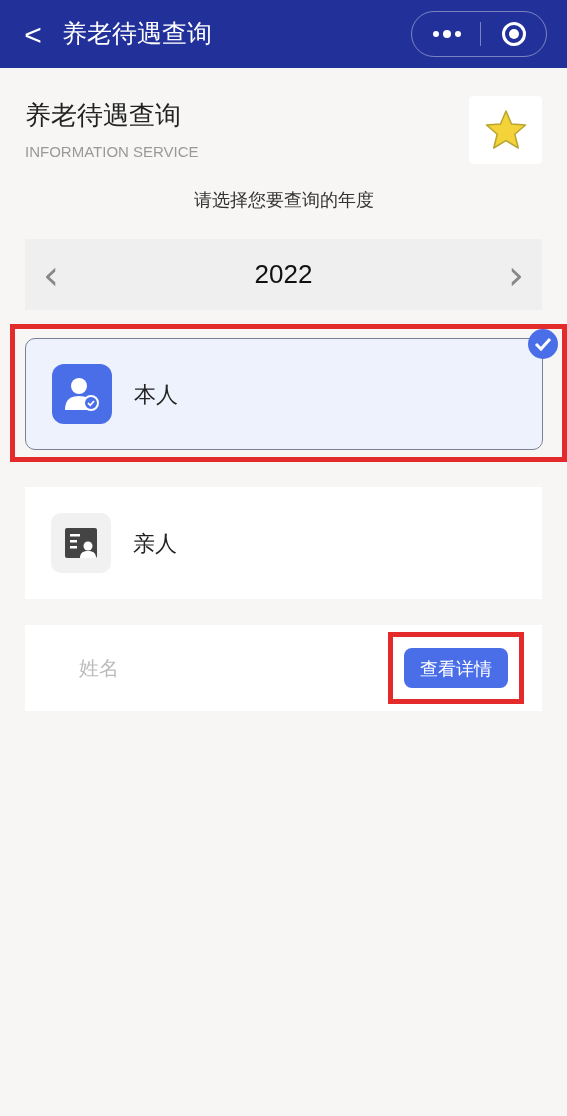  Describe the element at coordinates (283, 274) in the screenshot. I see `year-value: 2022` at that location.